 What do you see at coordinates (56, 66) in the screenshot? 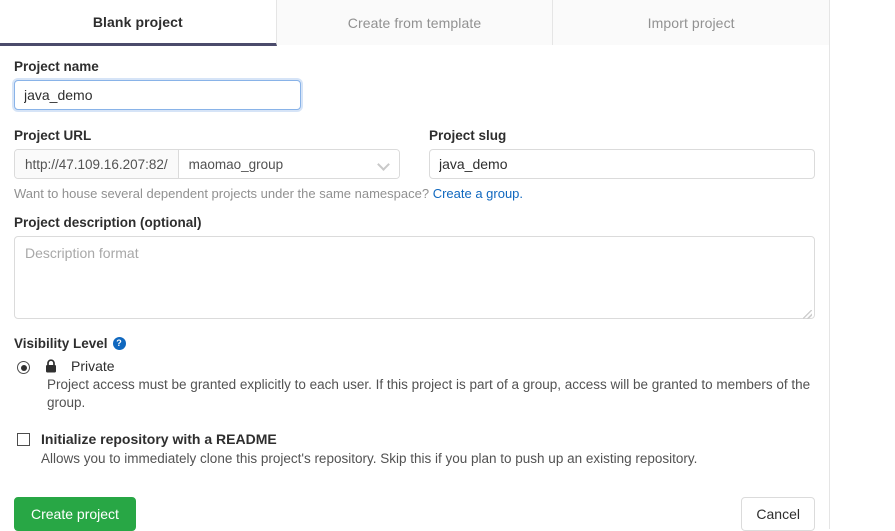
I see `project-name-label: Project name` at bounding box center [56, 66].